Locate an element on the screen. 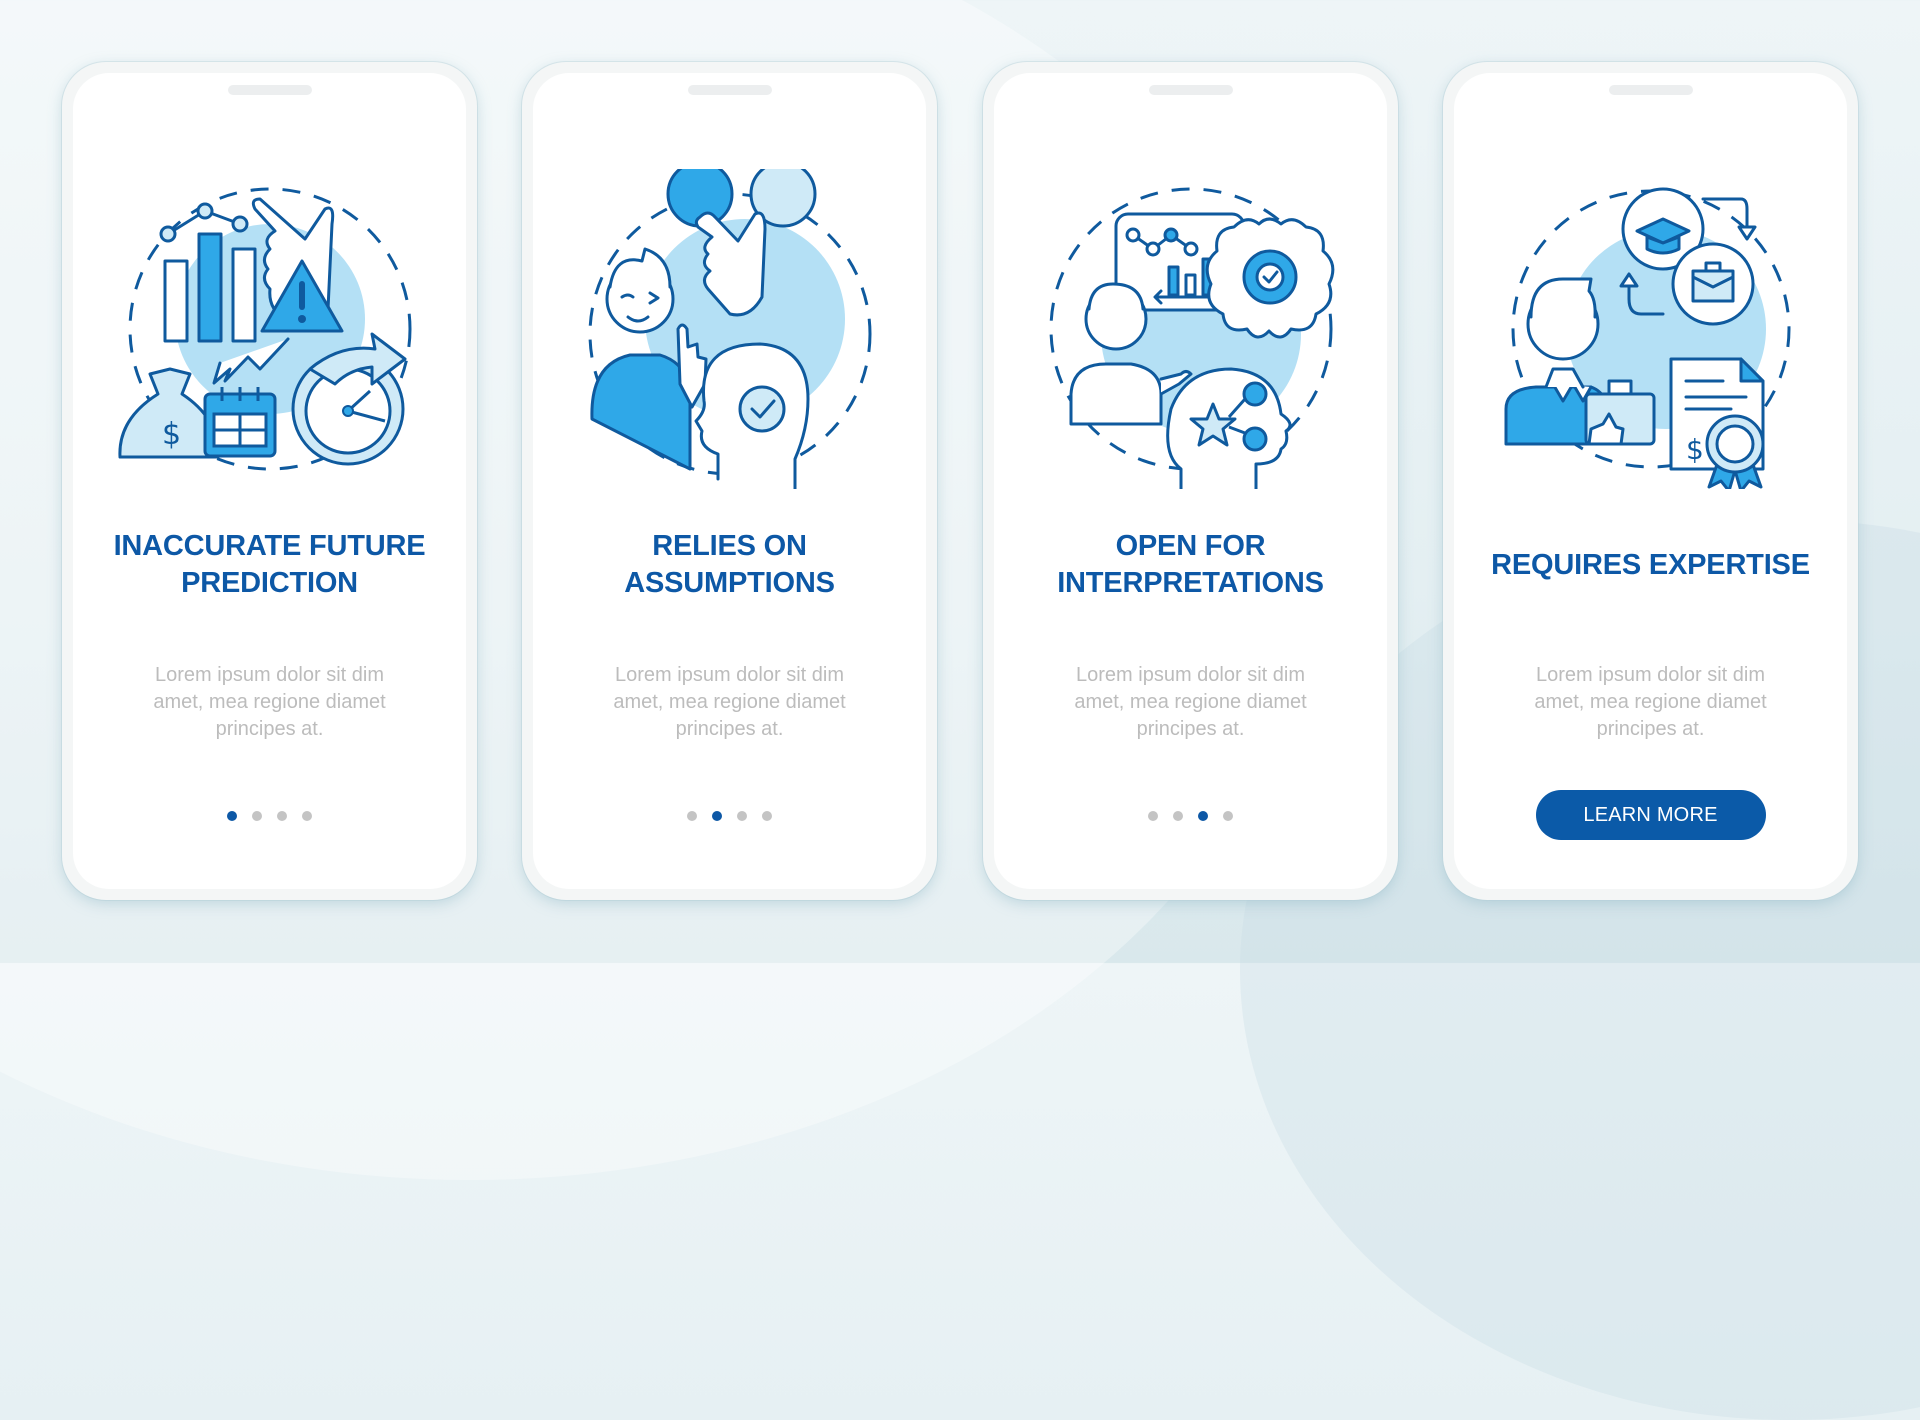 This screenshot has height=1420, width=1920. forecast-risk-illustration: $ is located at coordinates (264, 329).